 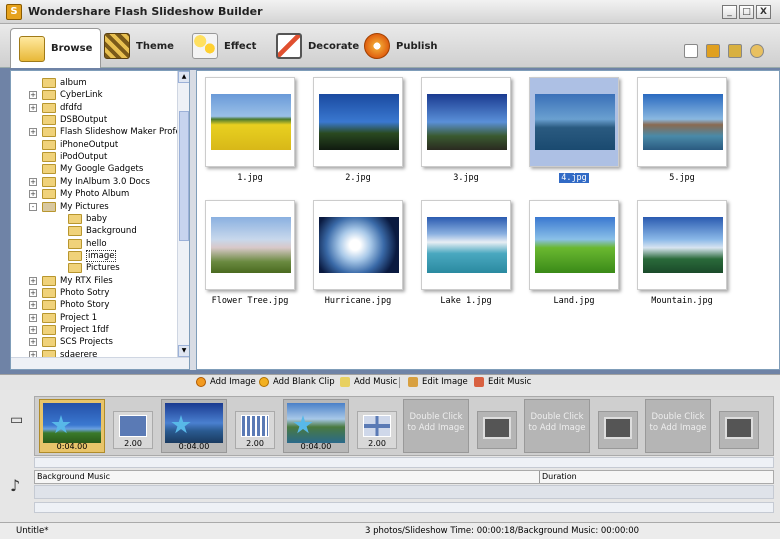 I want to click on music-track, so click(x=404, y=492).